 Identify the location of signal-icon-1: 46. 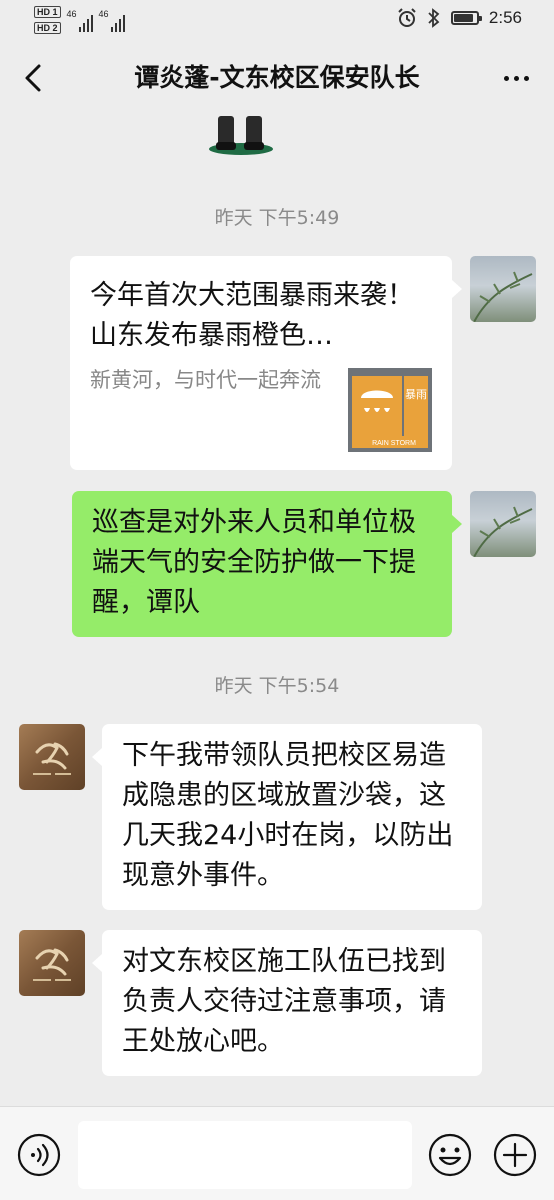
(80, 21).